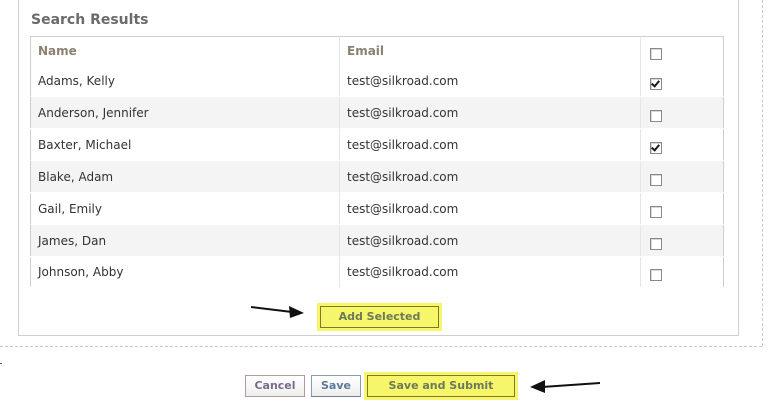 The width and height of the screenshot is (774, 413). What do you see at coordinates (656, 54) in the screenshot?
I see `select-all-checkbox` at bounding box center [656, 54].